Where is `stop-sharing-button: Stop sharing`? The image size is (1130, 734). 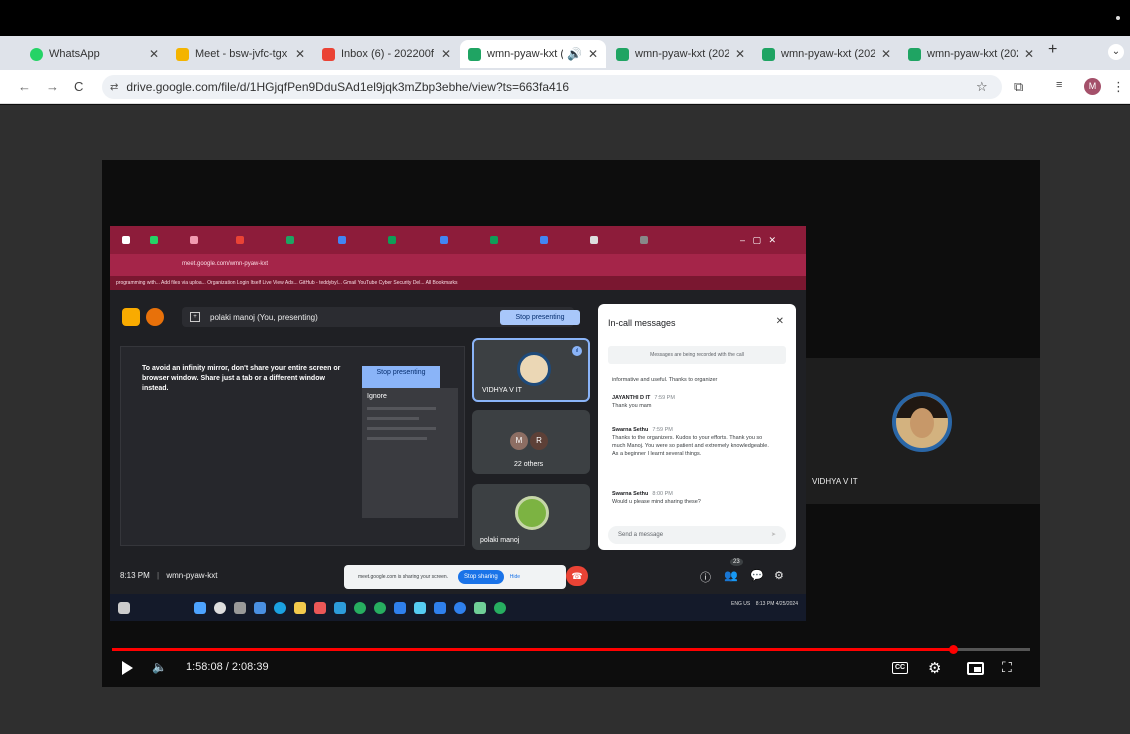
stop-sharing-button: Stop sharing is located at coordinates (481, 577).